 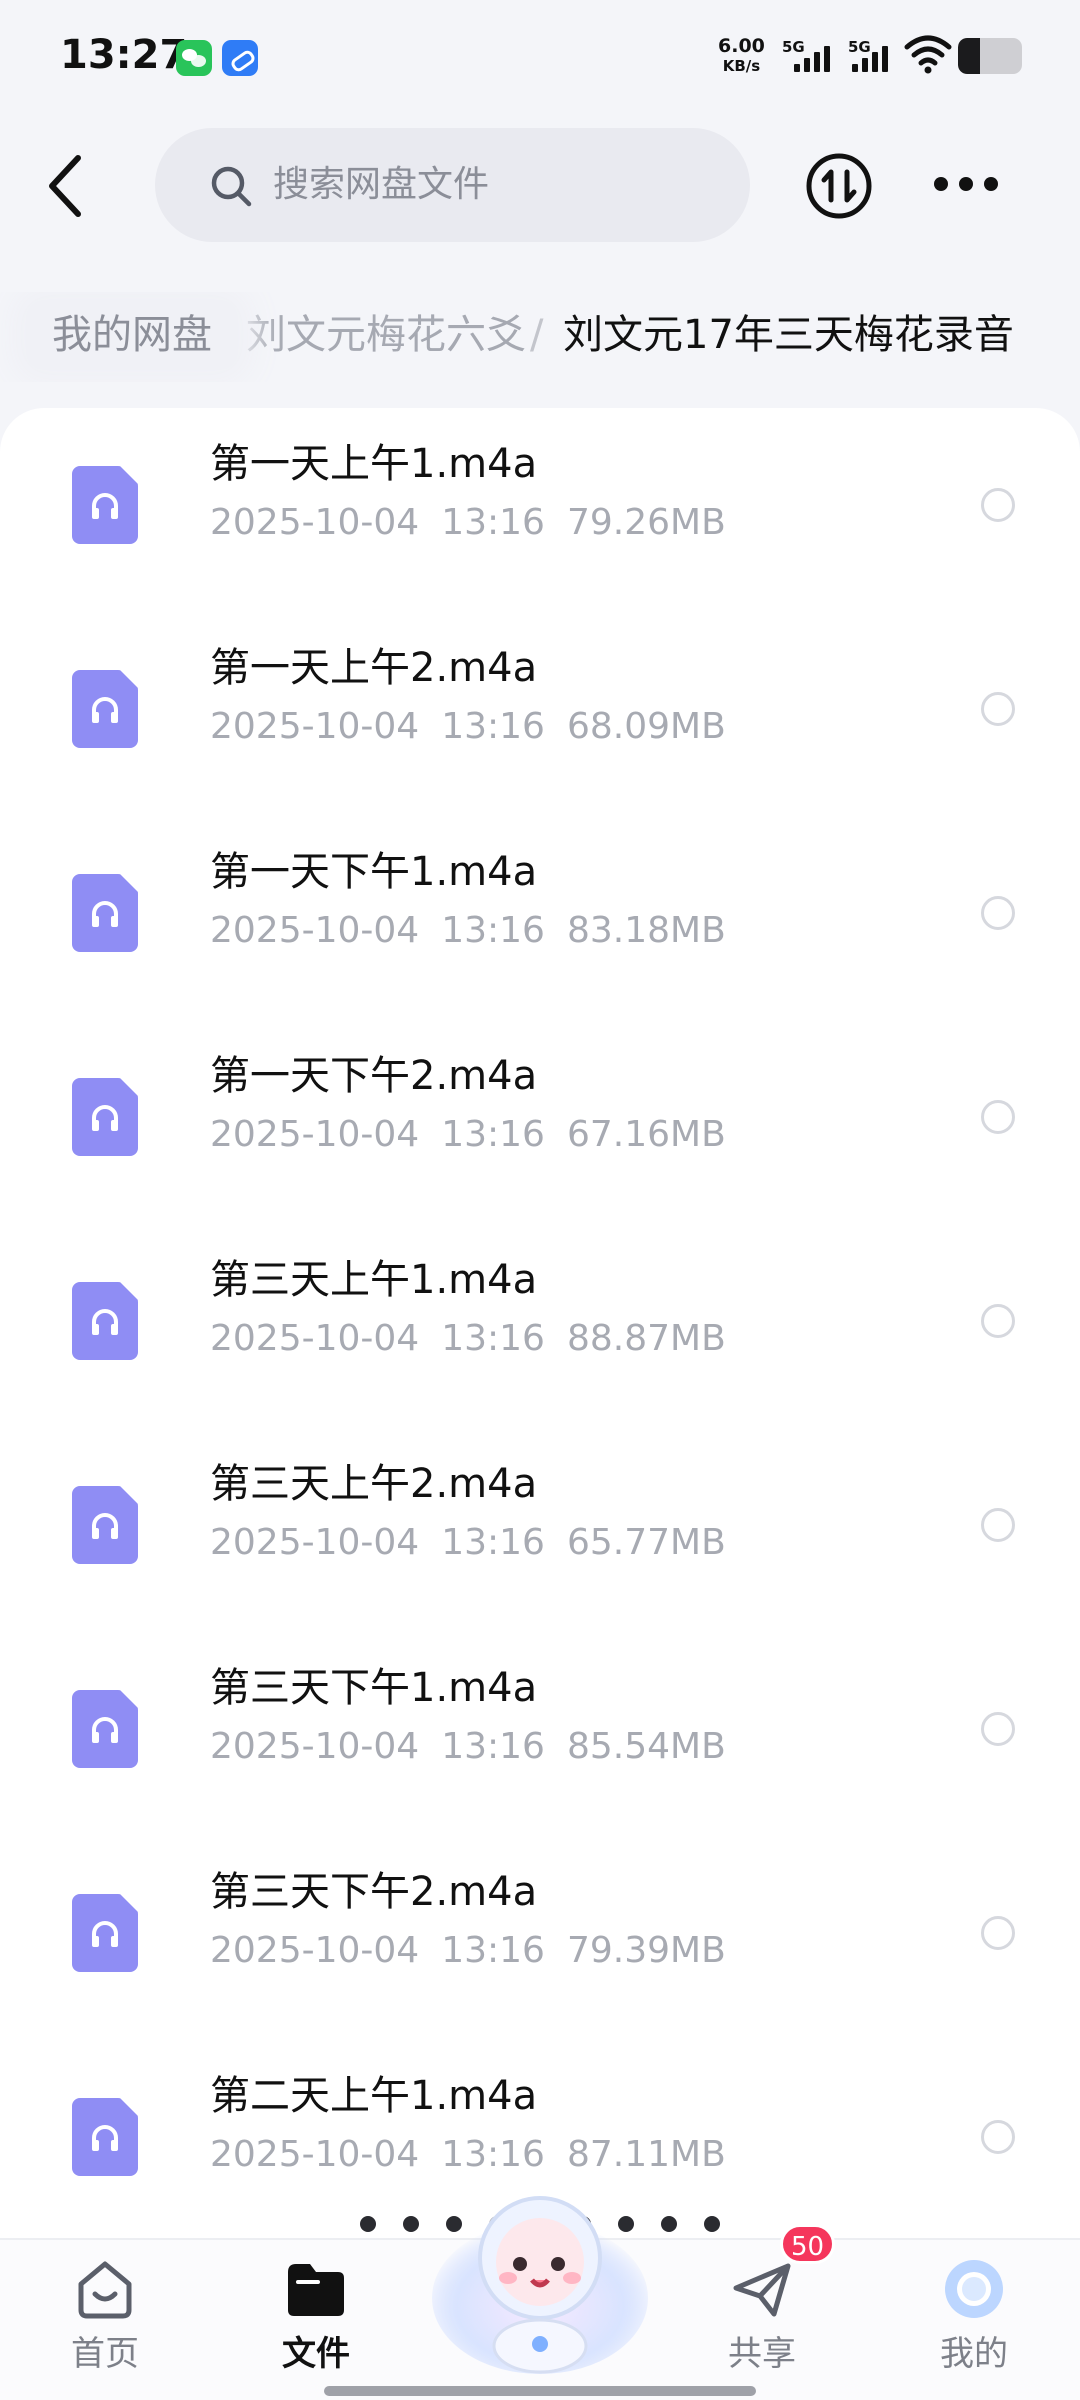 What do you see at coordinates (231, 186) in the screenshot?
I see `search-icon` at bounding box center [231, 186].